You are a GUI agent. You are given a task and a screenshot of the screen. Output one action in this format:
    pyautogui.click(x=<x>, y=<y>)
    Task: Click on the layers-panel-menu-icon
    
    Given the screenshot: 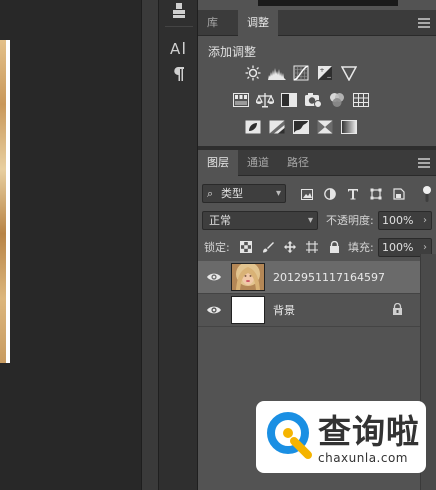 What is the action you would take?
    pyautogui.click(x=424, y=163)
    